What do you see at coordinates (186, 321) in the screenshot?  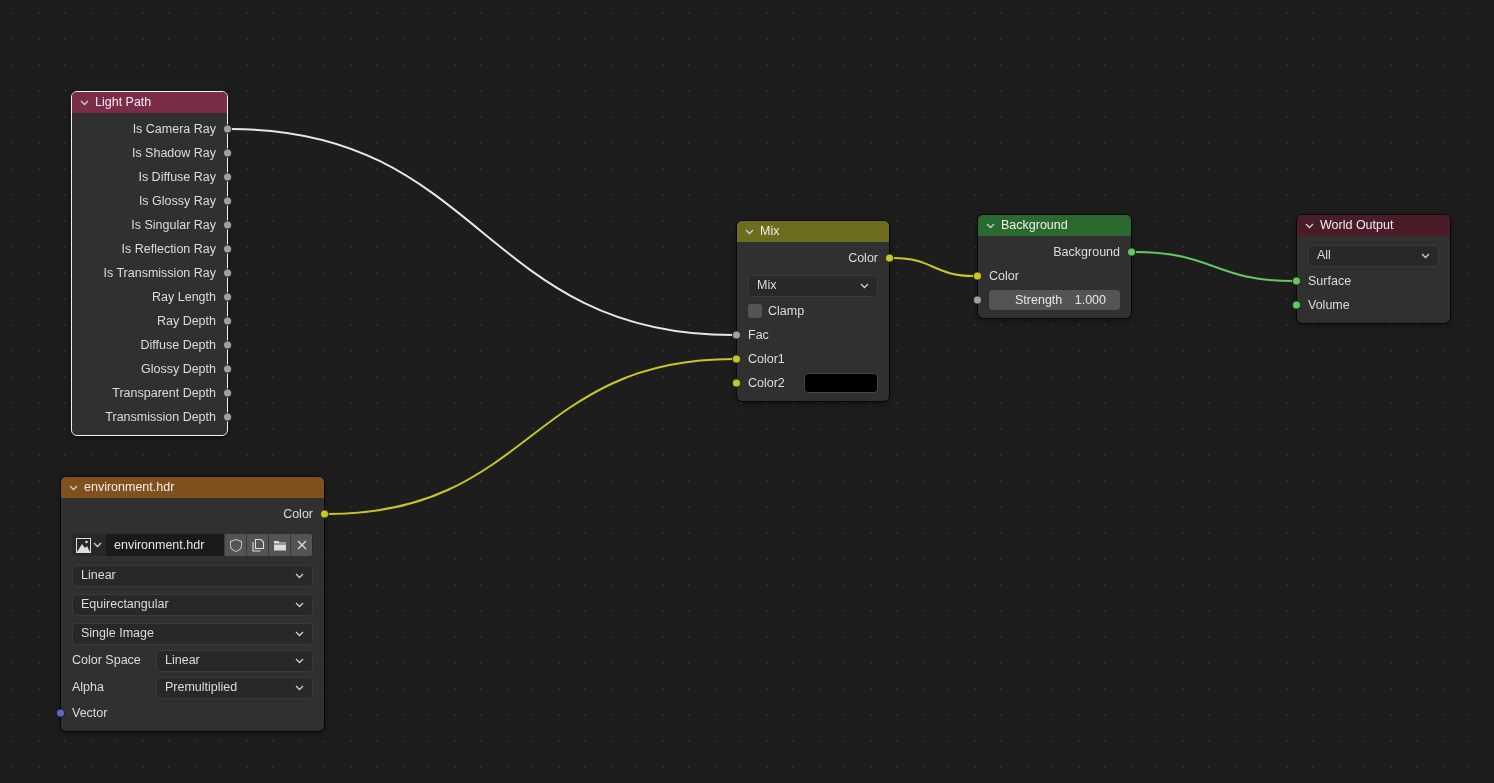 I see `socket-label: Ray Depth` at bounding box center [186, 321].